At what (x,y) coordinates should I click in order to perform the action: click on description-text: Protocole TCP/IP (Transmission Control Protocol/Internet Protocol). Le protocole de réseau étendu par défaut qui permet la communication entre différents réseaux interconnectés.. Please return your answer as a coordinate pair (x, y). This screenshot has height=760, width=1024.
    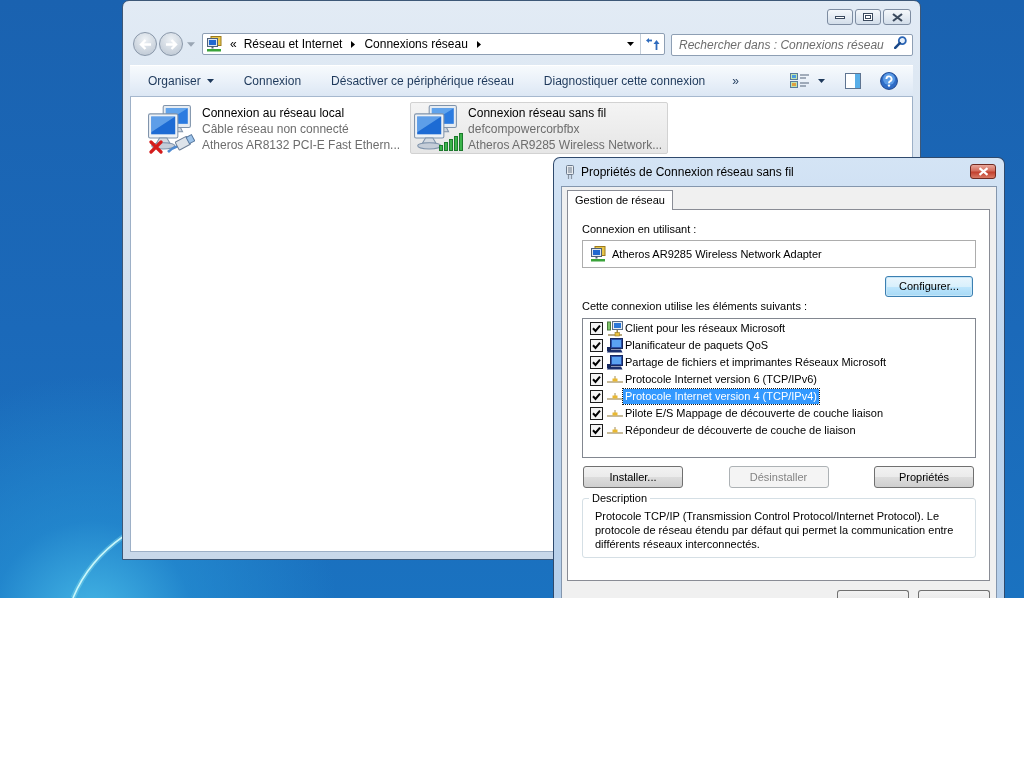
    Looking at the image, I should click on (775, 530).